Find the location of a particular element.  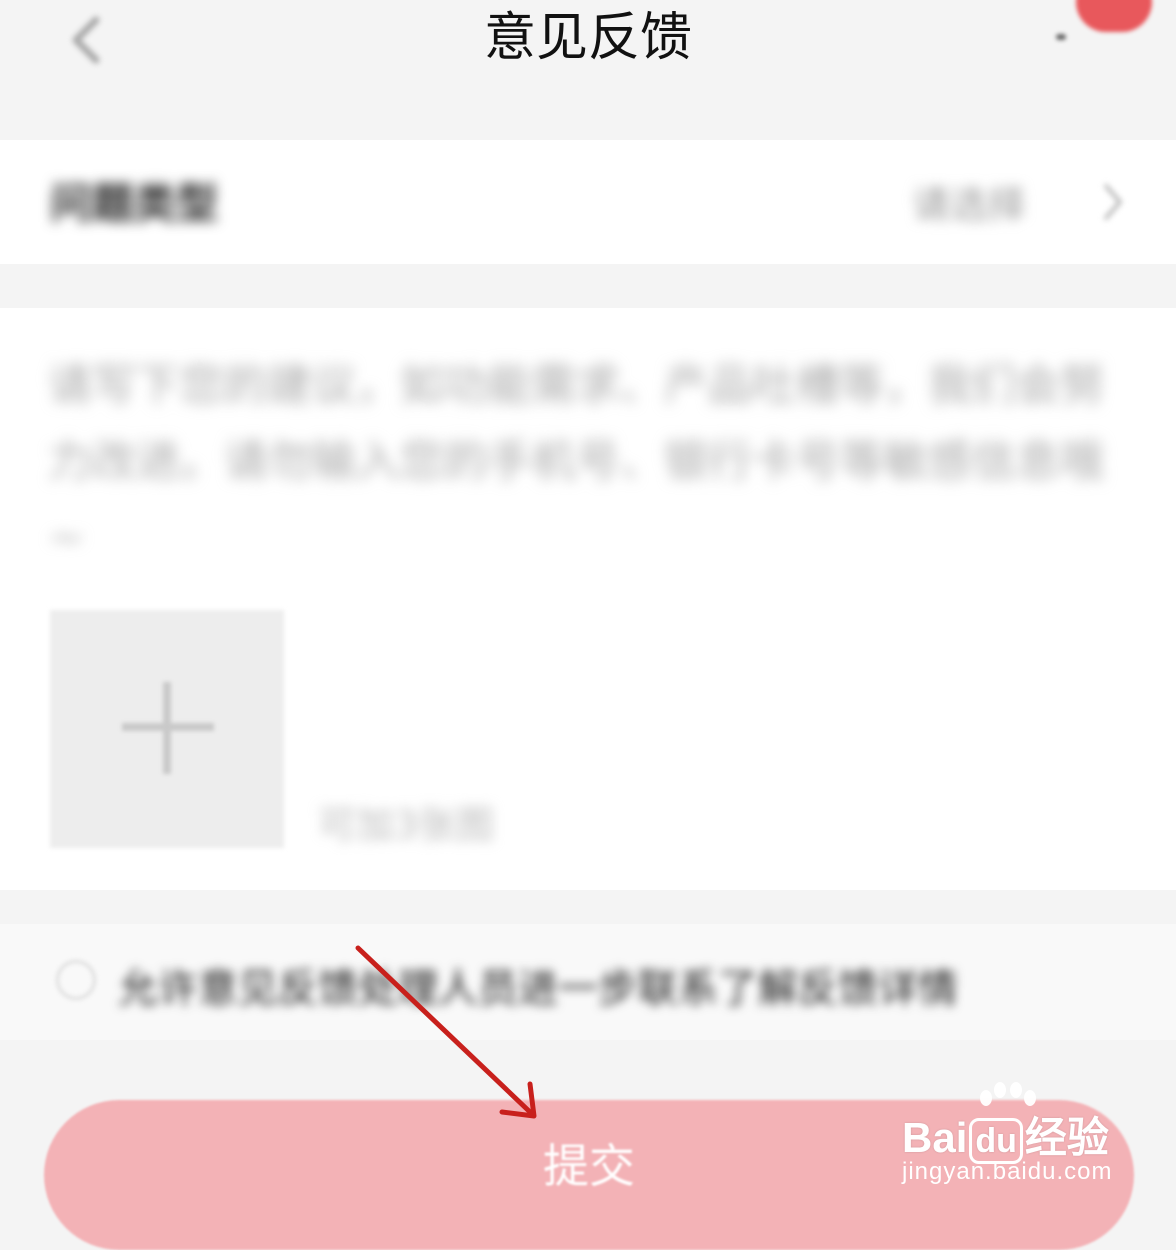

top-nav-bar: 意见反馈 is located at coordinates (588, 64).